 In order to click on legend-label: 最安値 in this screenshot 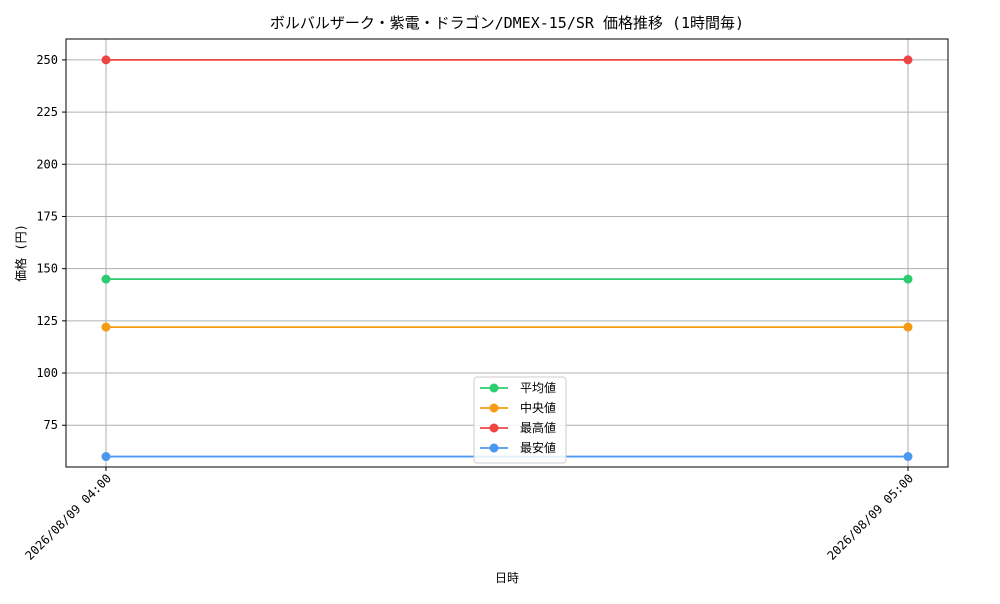, I will do `click(538, 447)`.